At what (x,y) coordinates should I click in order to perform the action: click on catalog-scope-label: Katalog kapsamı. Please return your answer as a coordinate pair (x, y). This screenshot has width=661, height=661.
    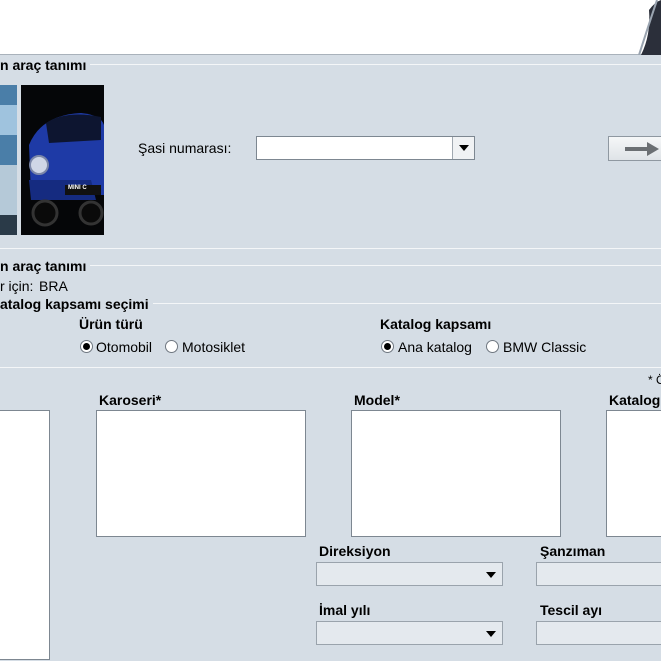
    Looking at the image, I should click on (436, 324).